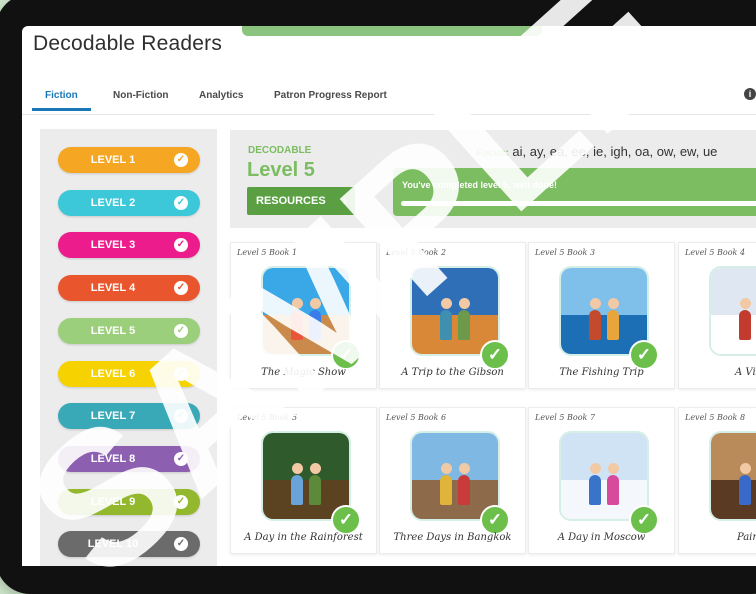 The height and width of the screenshot is (594, 756). I want to click on tab-fiction: Fiction, so click(61, 100).